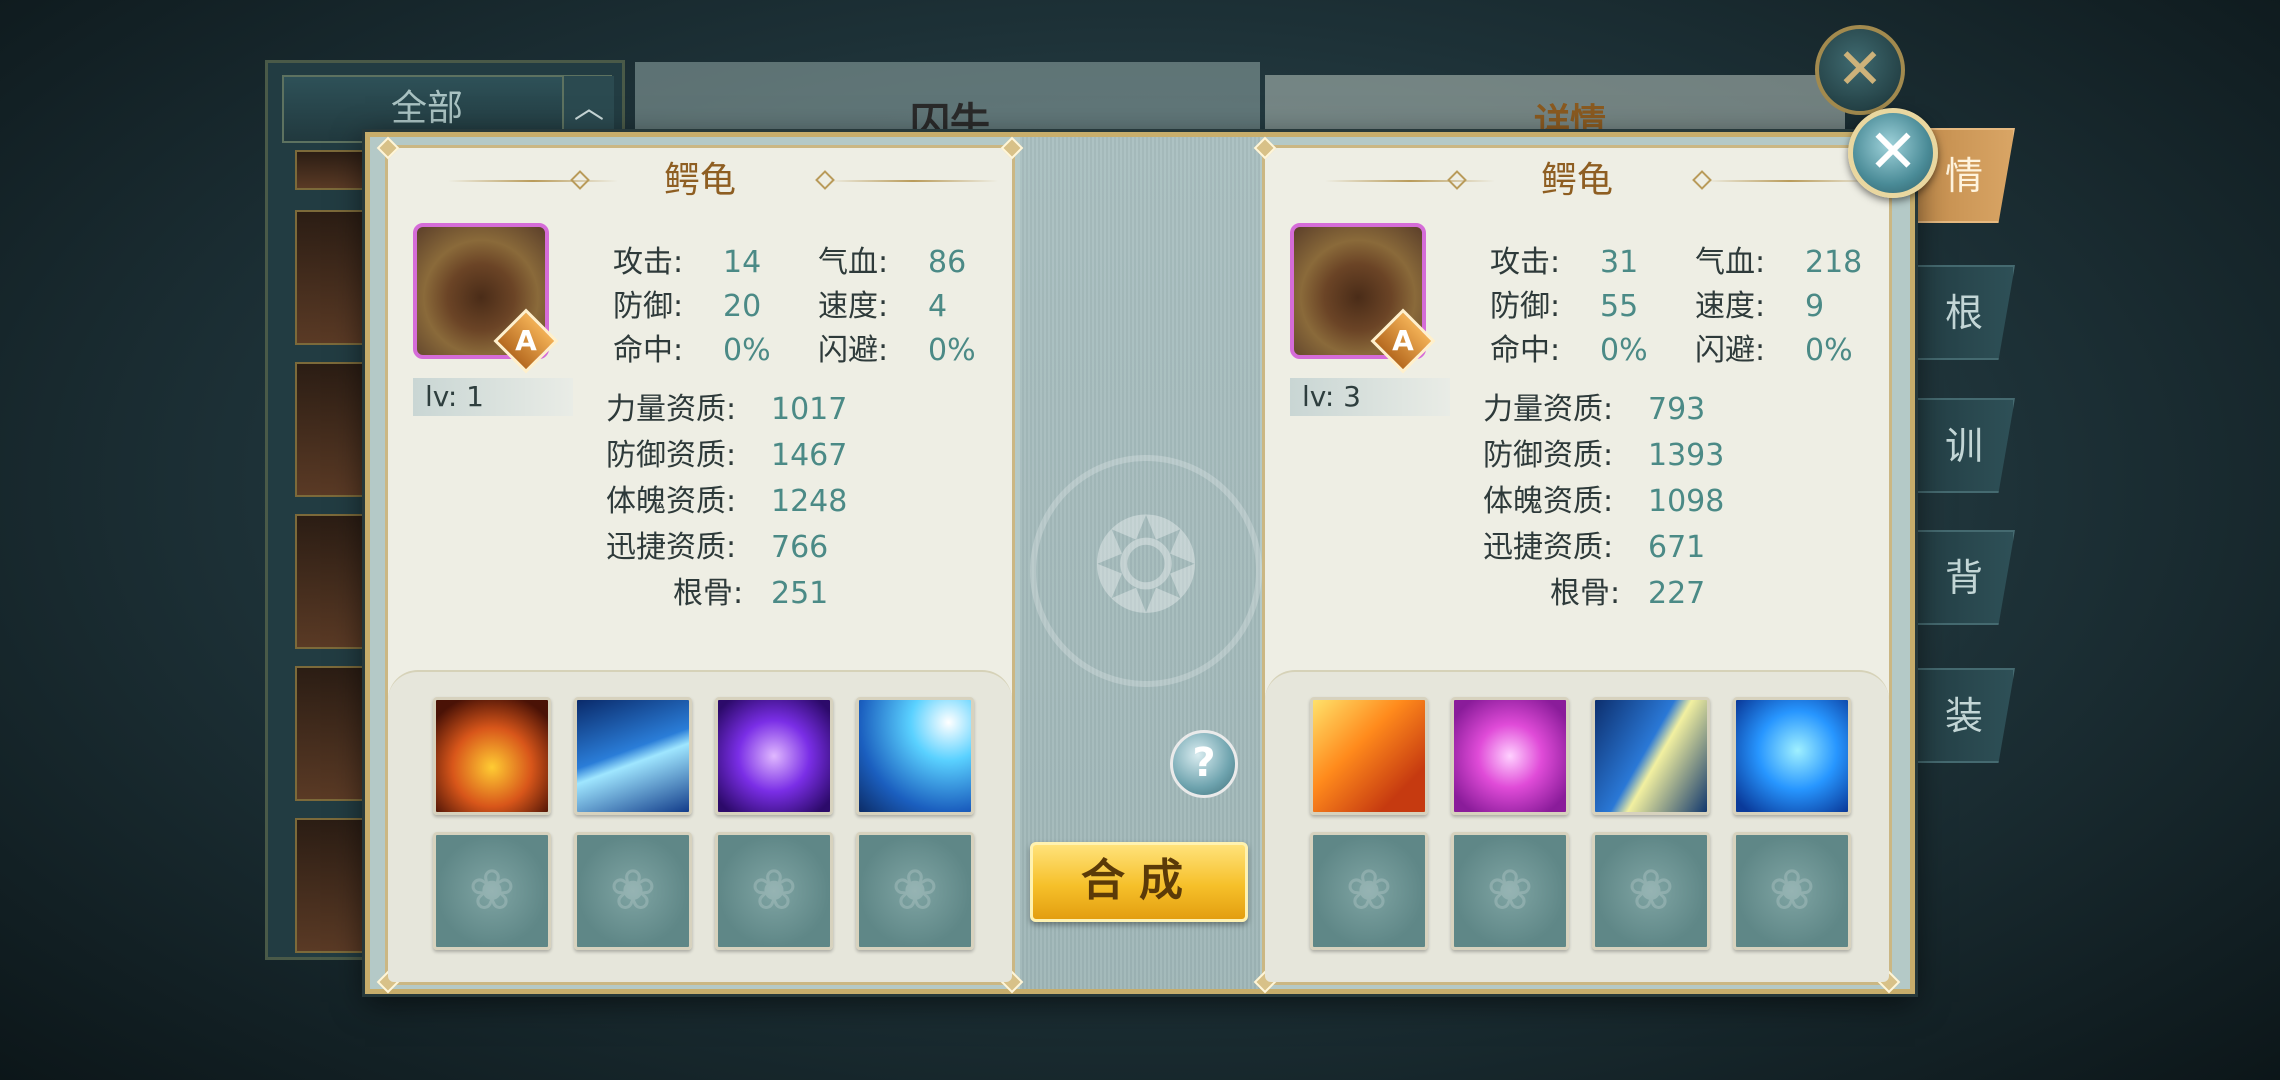  What do you see at coordinates (1204, 764) in the screenshot?
I see `help-button: ?` at bounding box center [1204, 764].